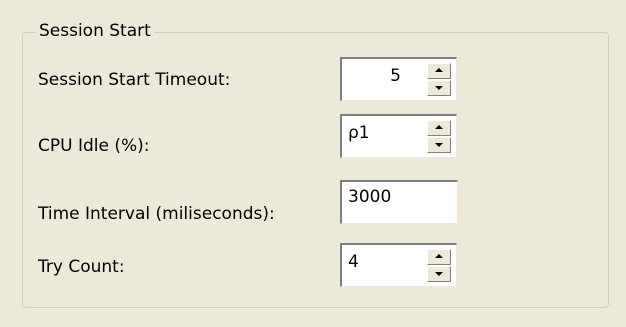 This screenshot has width=626, height=327. I want to click on cpu-idle-label: CPU Idle (%):, so click(94, 146).